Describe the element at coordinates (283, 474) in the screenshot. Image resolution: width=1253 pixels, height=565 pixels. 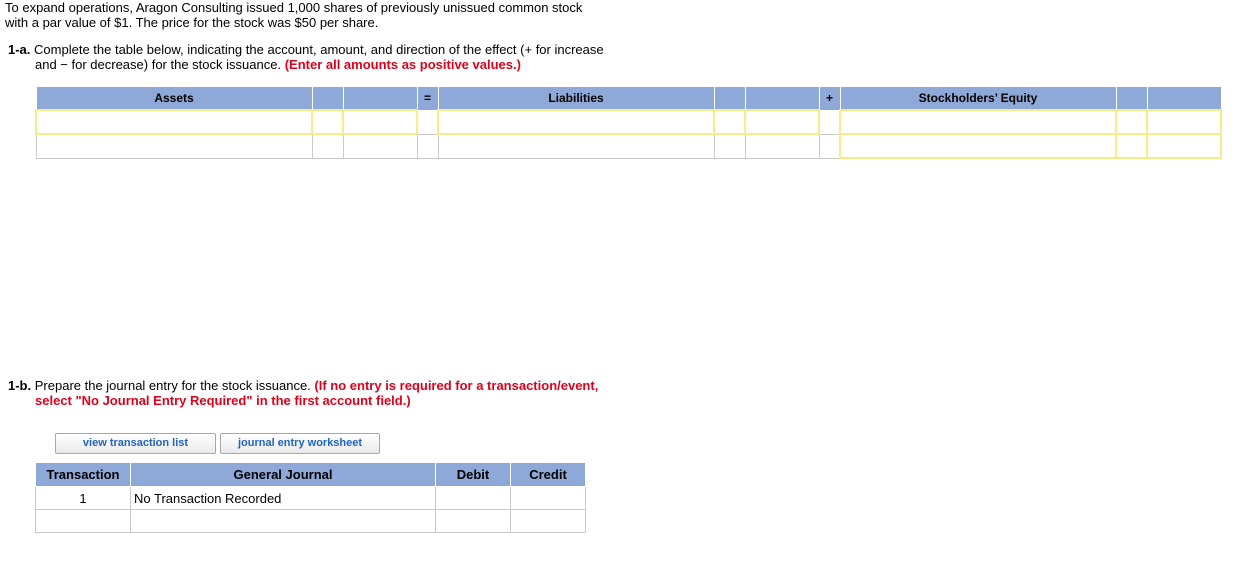
I see `general-journal-header: General Journal` at that location.